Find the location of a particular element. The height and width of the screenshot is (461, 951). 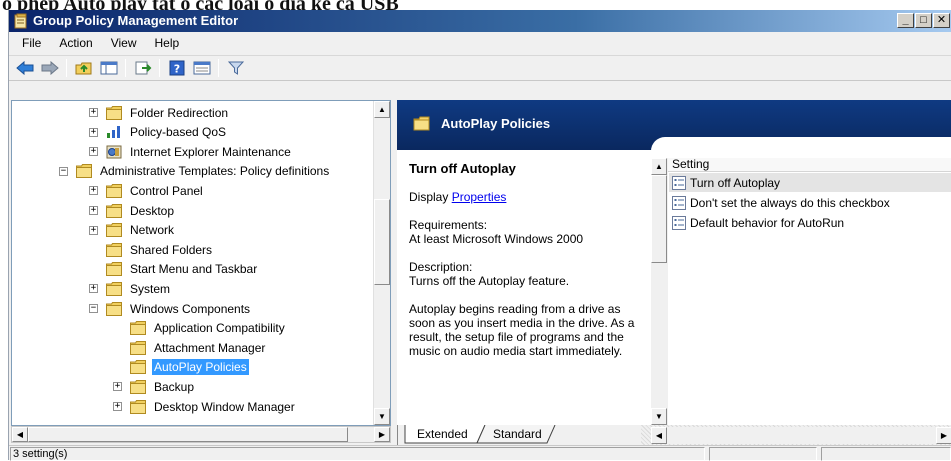

tree-item: + Desktop is located at coordinates (132, 210).